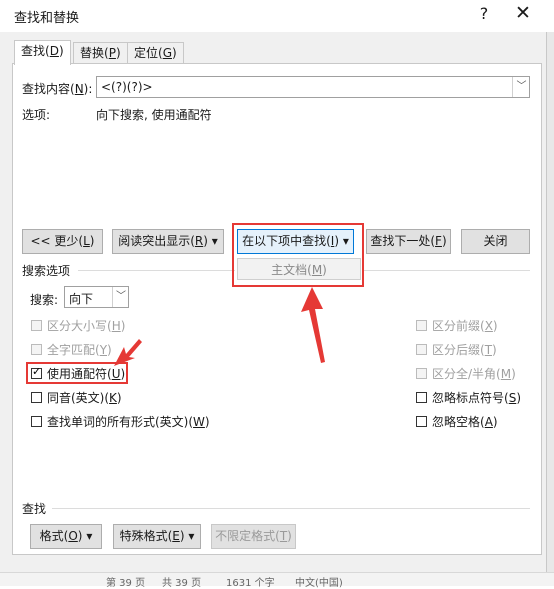 The height and width of the screenshot is (589, 554). I want to click on search-options-header: 搜索选项, so click(46, 271).